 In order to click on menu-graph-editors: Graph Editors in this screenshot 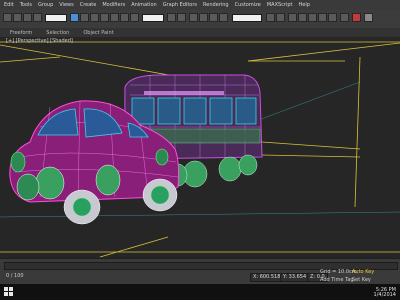, I will do `click(180, 5)`.